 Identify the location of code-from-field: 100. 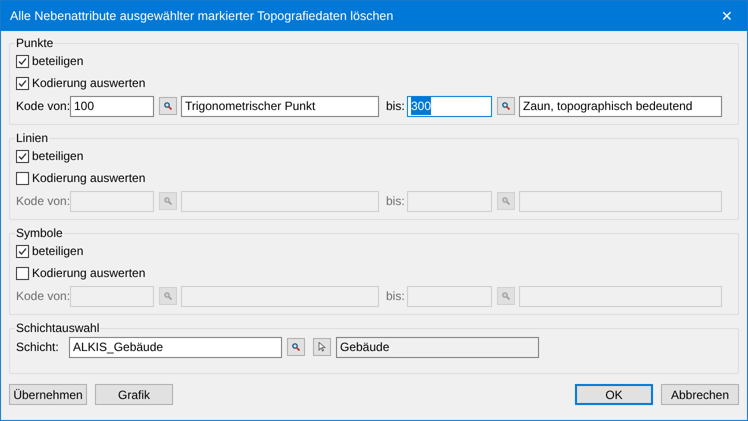
(112, 106).